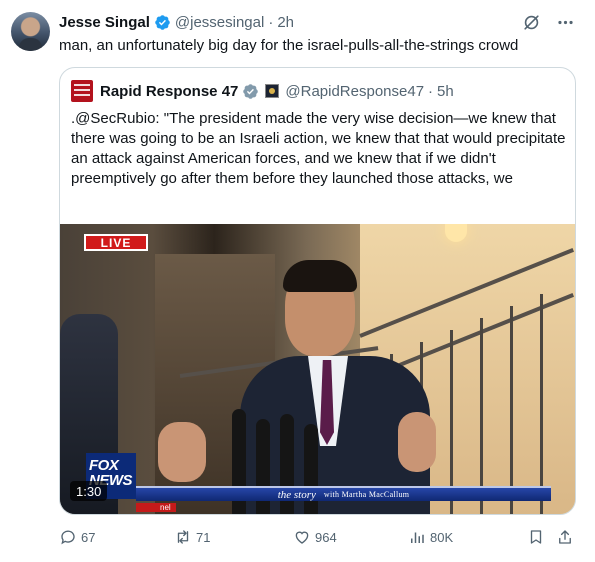 This screenshot has height=562, width=595. What do you see at coordinates (169, 91) in the screenshot?
I see `quoted-author-name: Rapid Response 47` at bounding box center [169, 91].